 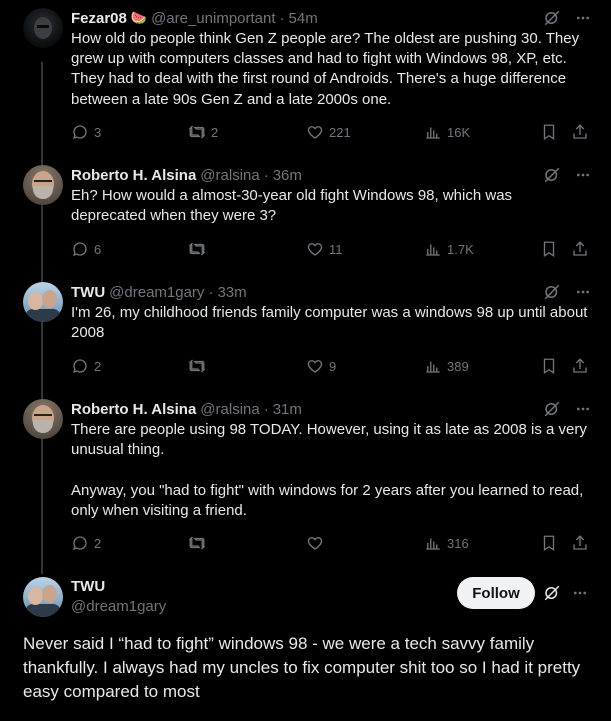 What do you see at coordinates (287, 175) in the screenshot?
I see `timestamp: 36m` at bounding box center [287, 175].